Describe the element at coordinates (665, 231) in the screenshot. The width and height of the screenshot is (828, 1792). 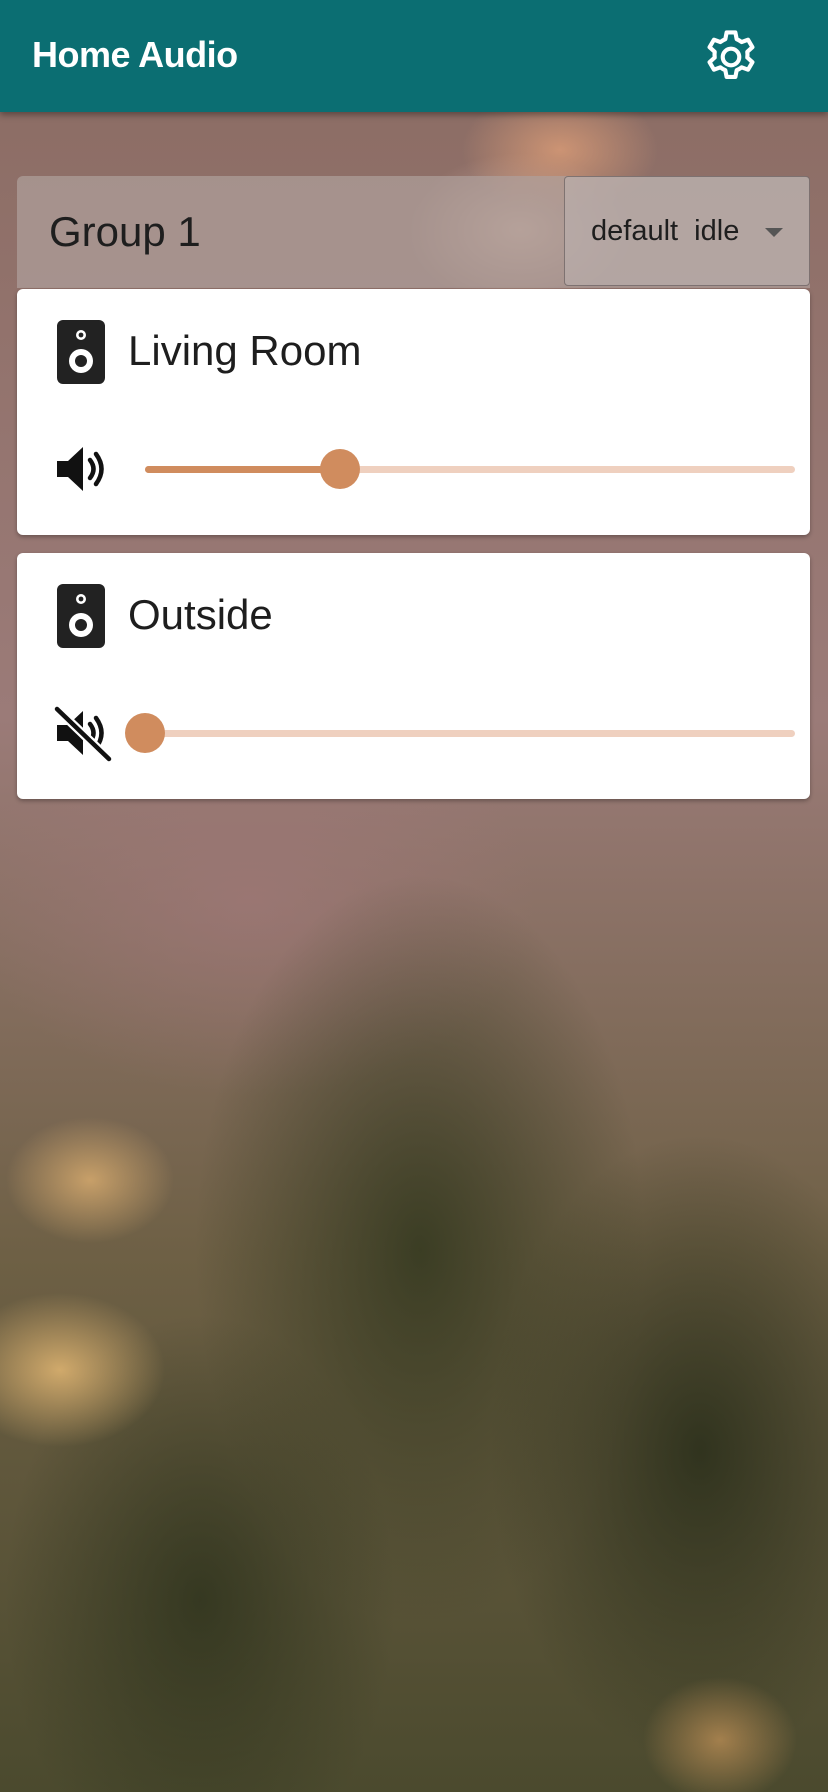
I see `group-mode-value: default idle` at that location.